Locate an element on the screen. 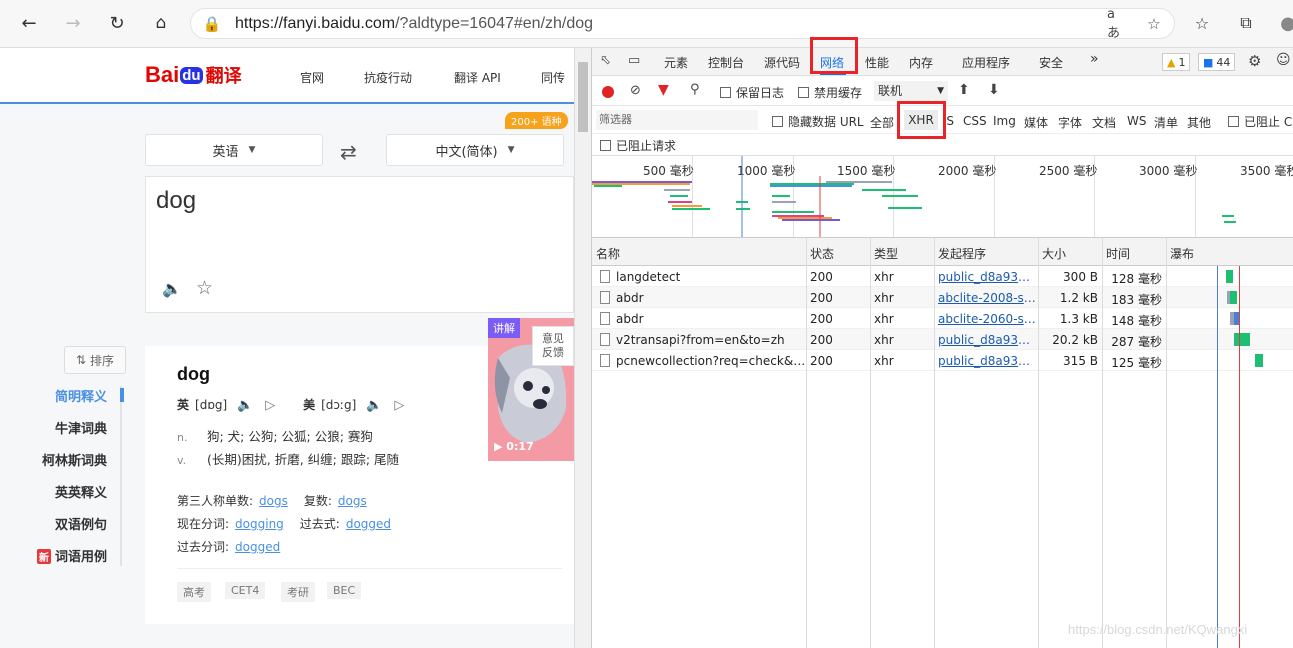 Image resolution: width=1293 pixels, height=648 pixels. nav-anti-epidemic: 抗疫行动 is located at coordinates (388, 77).